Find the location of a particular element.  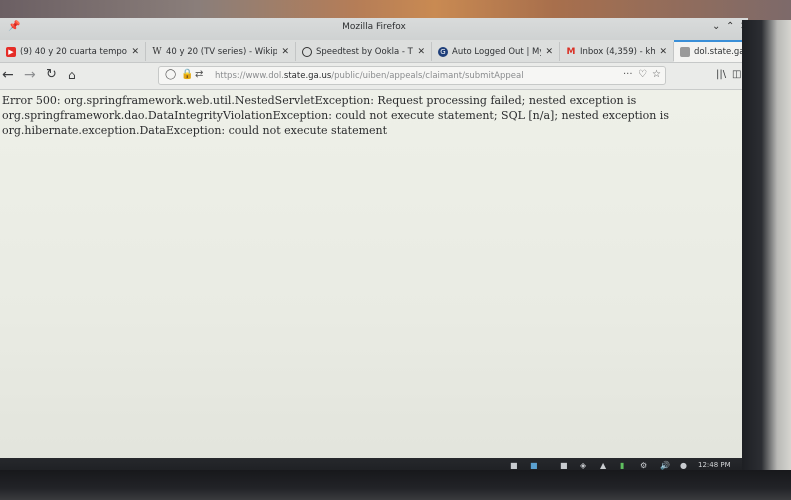

tab-wikipedia: W 40 y 20 (TV series) - Wikip ✕ is located at coordinates (221, 51).